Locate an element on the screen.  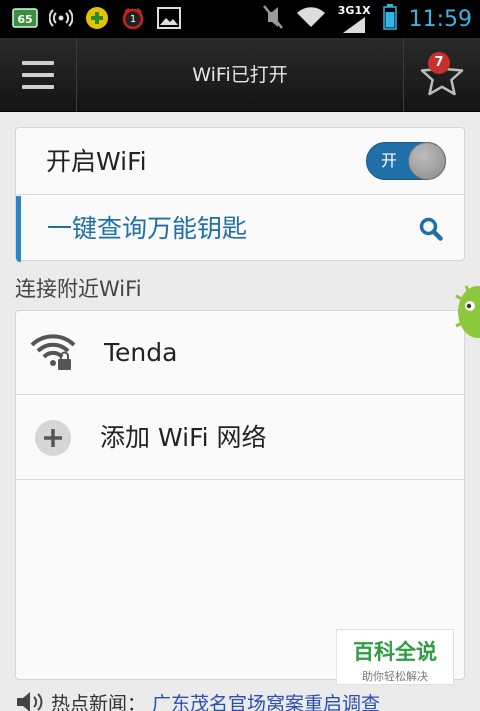
key-query-button: 一键查询万能钥匙 is located at coordinates (240, 229).